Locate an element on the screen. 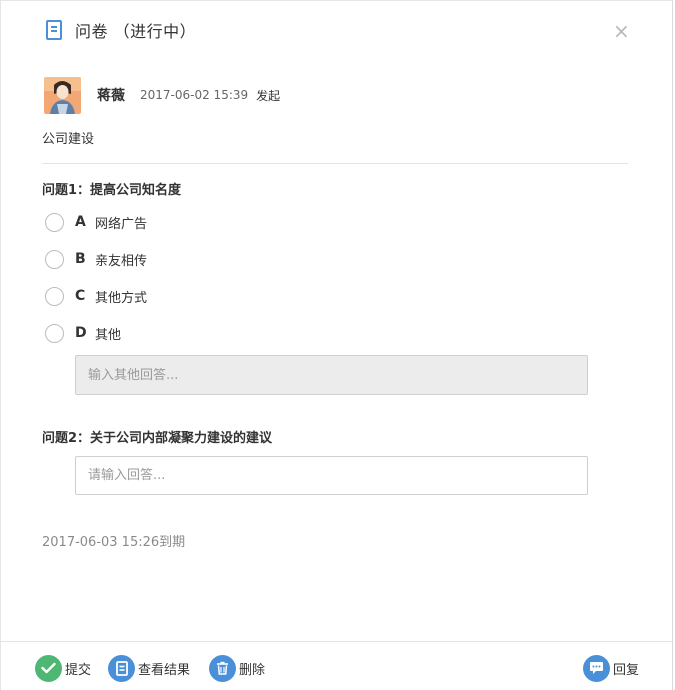 The image size is (675, 690). option-letter: A is located at coordinates (80, 222).